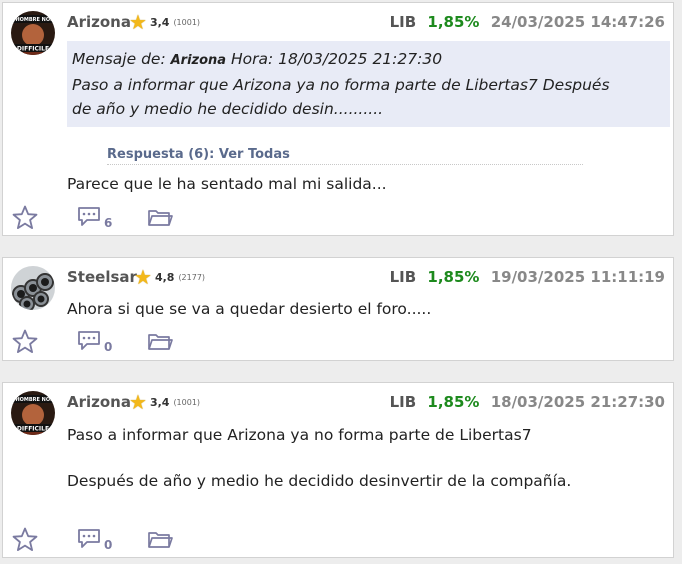  I want to click on post-meta: LIB 1,85% 24/03/2025 14:47:26, so click(527, 22).